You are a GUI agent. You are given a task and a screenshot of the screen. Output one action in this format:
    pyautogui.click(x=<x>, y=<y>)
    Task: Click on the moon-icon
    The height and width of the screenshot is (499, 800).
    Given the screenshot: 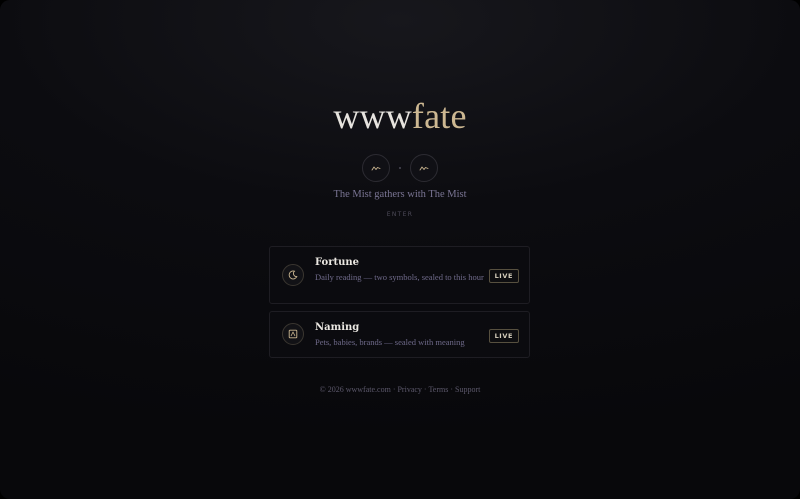 What is the action you would take?
    pyautogui.click(x=293, y=275)
    